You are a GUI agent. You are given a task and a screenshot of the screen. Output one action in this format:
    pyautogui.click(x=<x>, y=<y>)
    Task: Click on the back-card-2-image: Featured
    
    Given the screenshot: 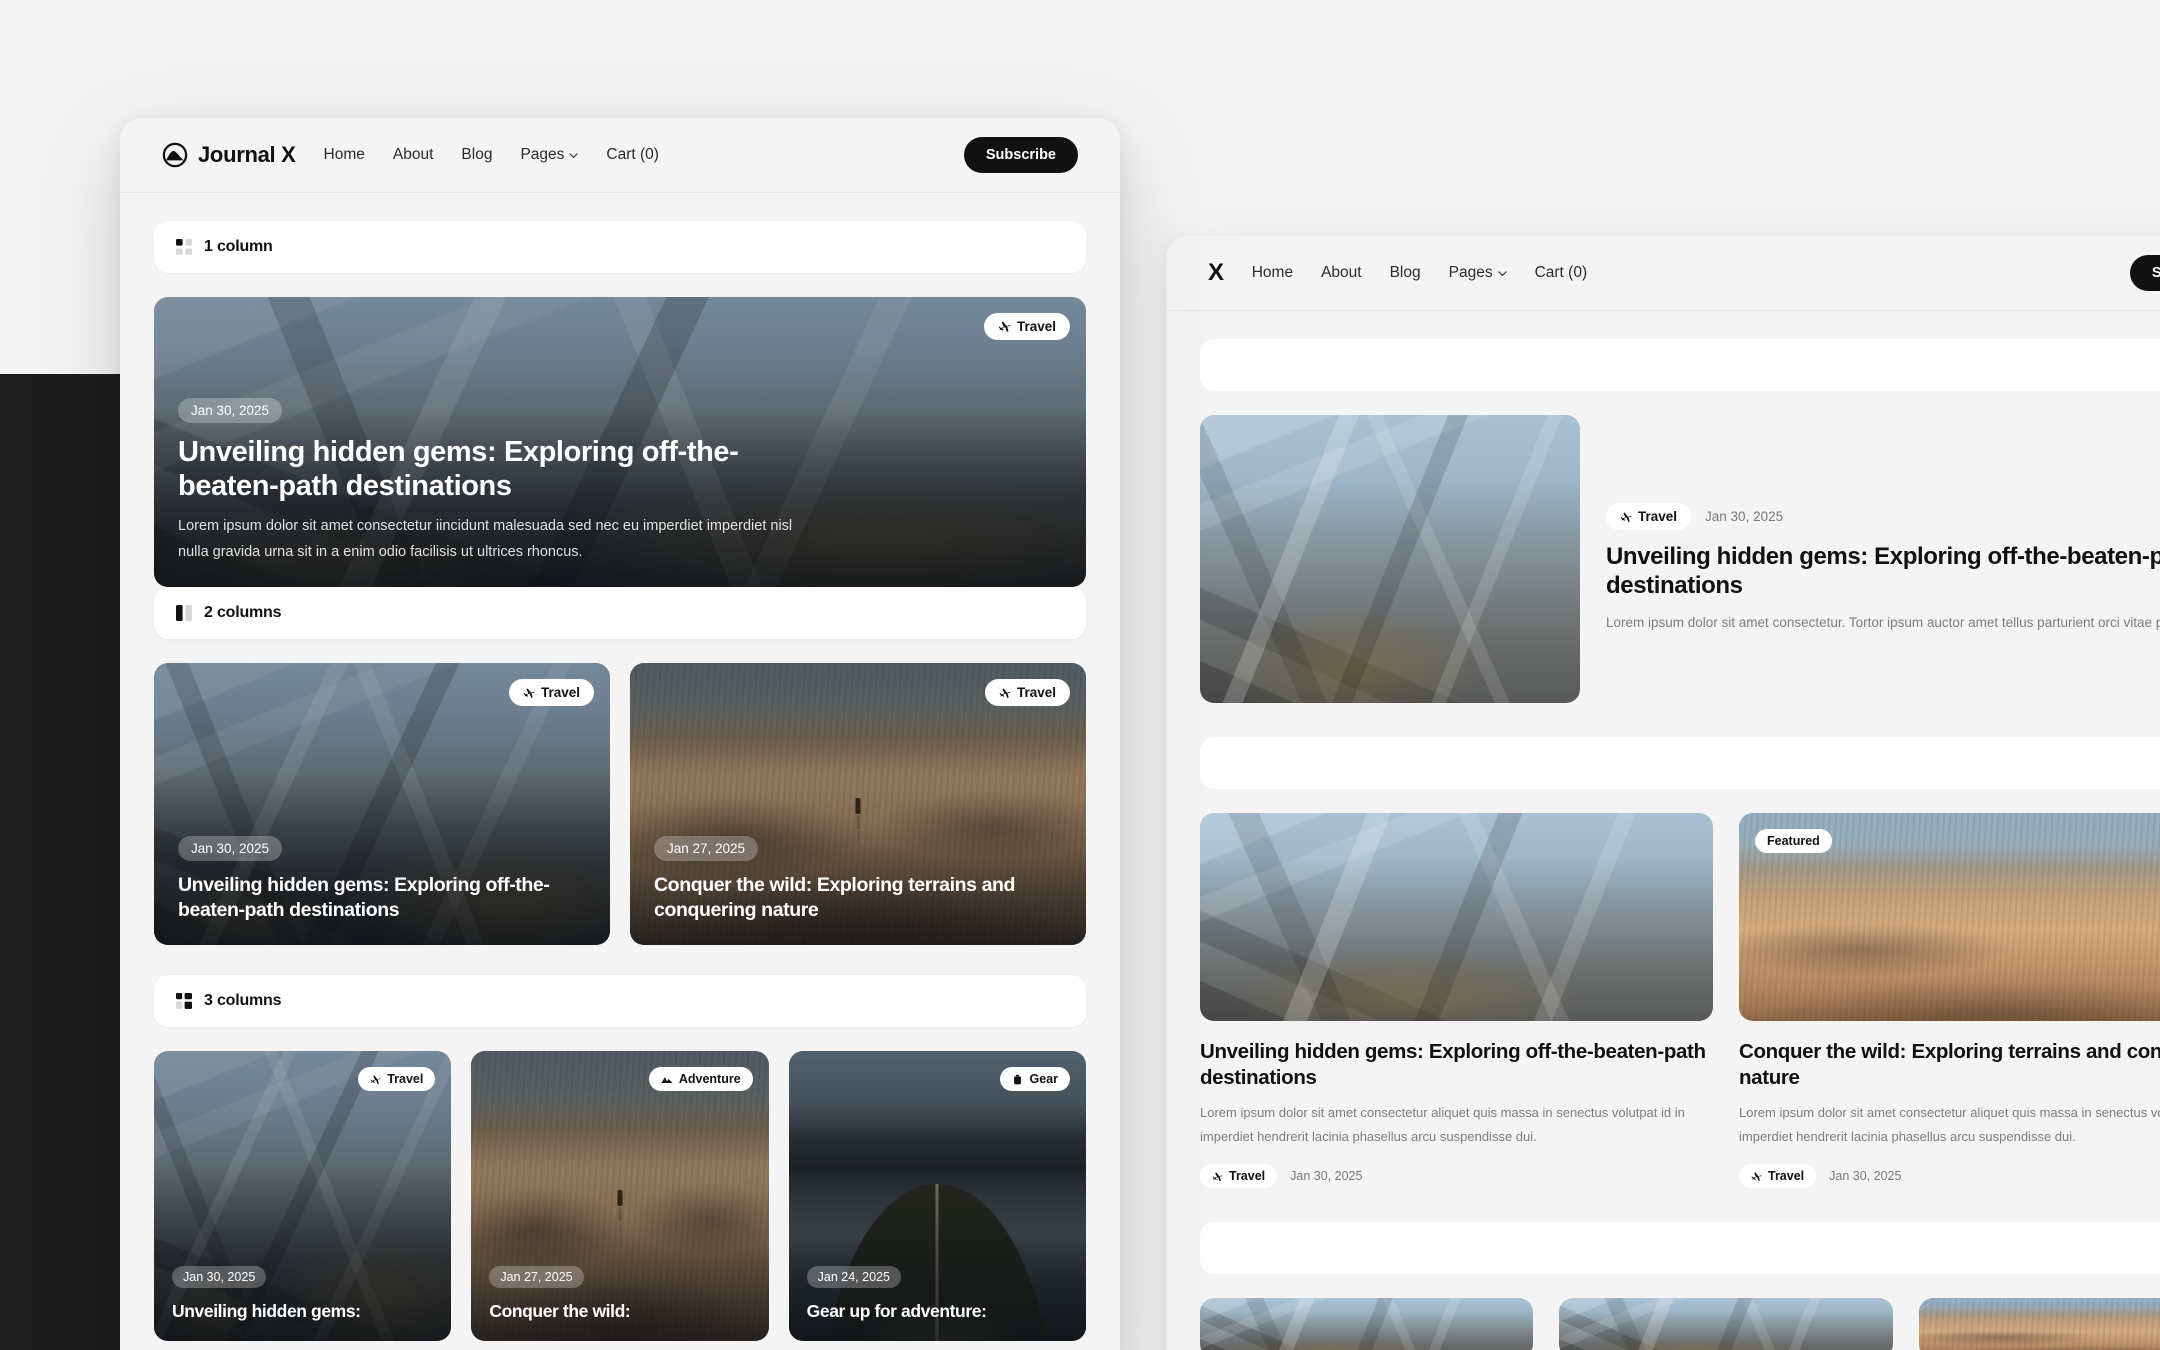 What is the action you would take?
    pyautogui.click(x=1949, y=917)
    